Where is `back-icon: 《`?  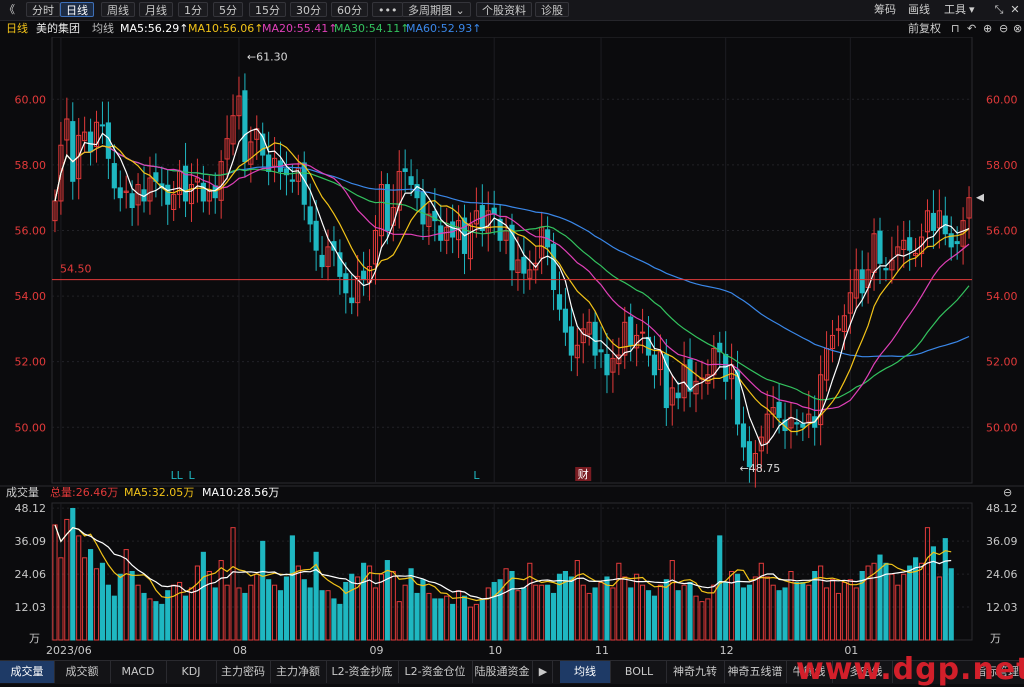
back-icon: 《 is located at coordinates (9, 10).